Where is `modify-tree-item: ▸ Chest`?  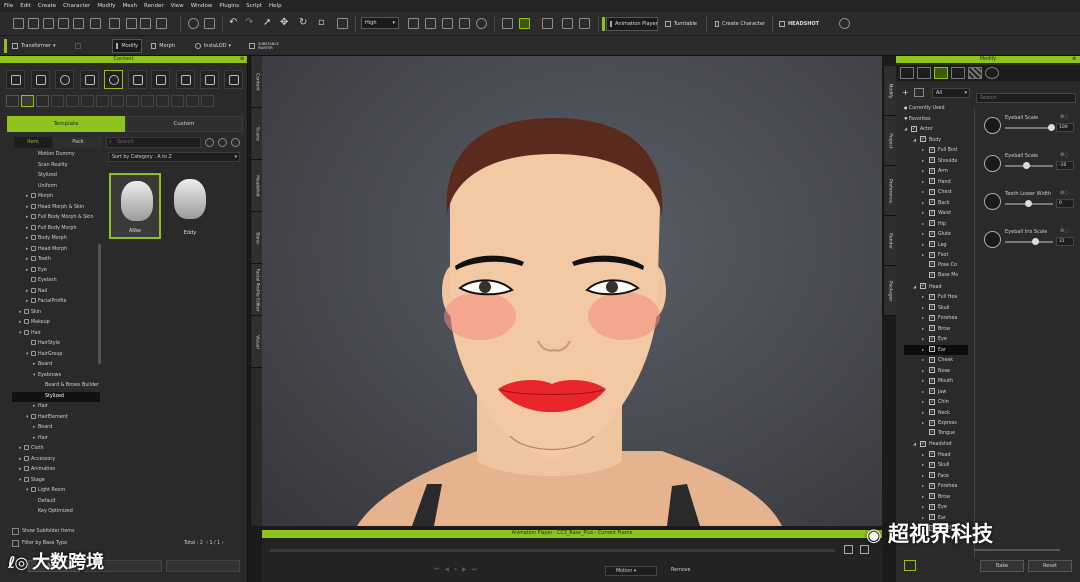 modify-tree-item: ▸ Chest is located at coordinates (936, 192).